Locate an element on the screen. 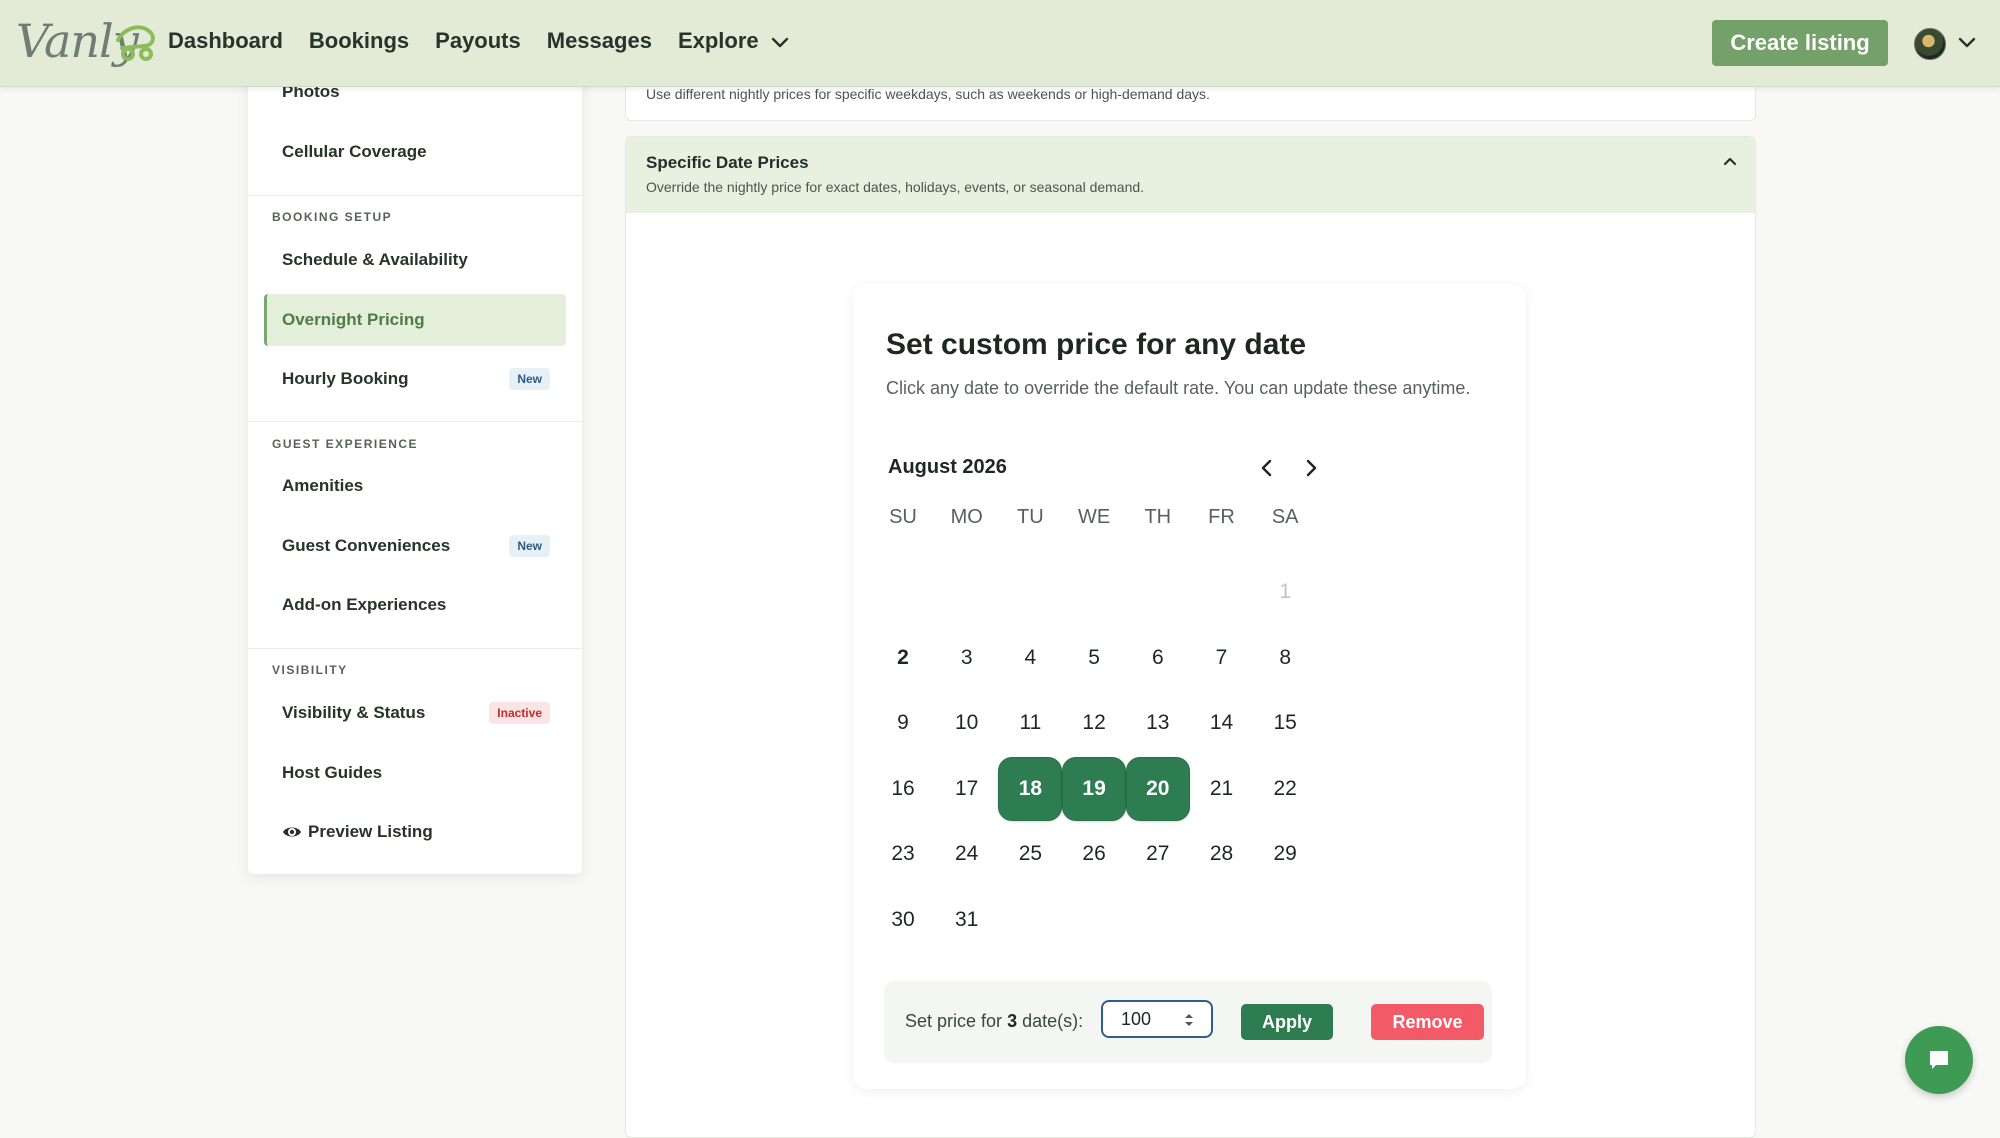  chevron-right-icon is located at coordinates (1311, 468).